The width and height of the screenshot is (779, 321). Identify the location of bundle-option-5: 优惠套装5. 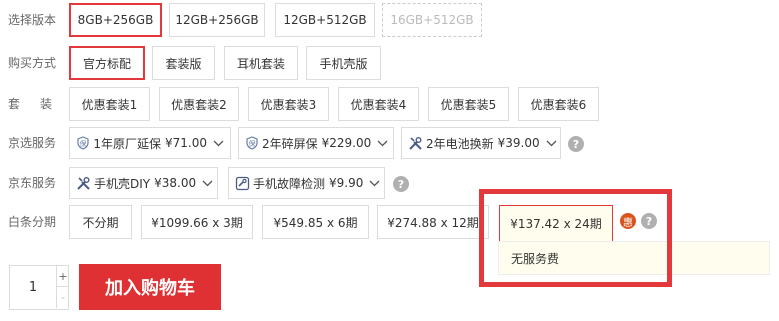
(468, 104).